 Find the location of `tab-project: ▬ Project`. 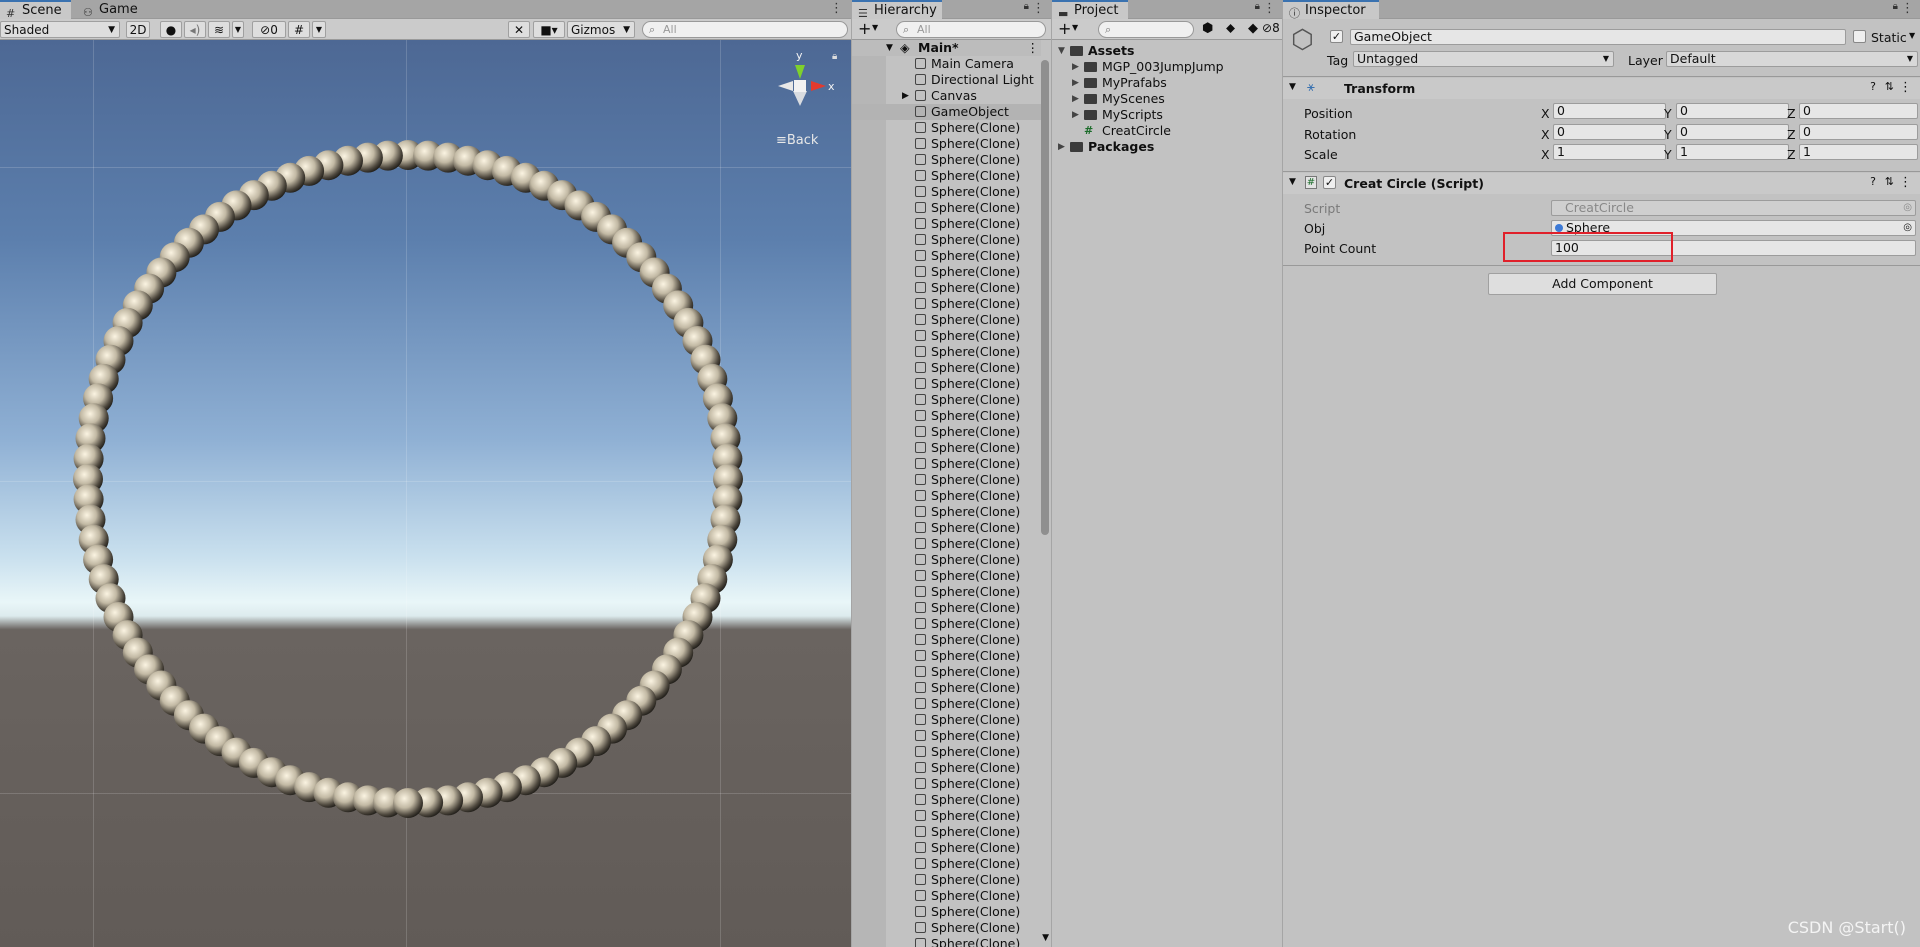

tab-project: ▬ Project is located at coordinates (1090, 10).